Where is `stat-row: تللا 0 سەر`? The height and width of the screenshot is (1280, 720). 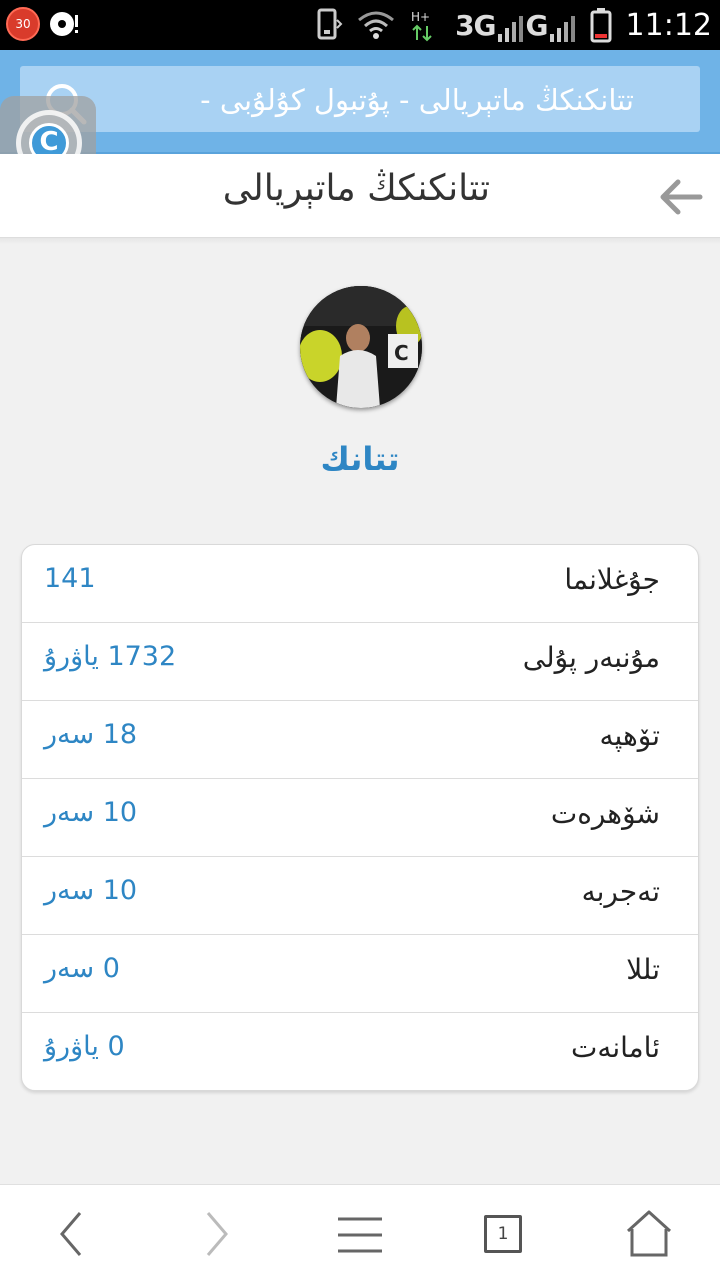 stat-row: تللا 0 سەر is located at coordinates (360, 974).